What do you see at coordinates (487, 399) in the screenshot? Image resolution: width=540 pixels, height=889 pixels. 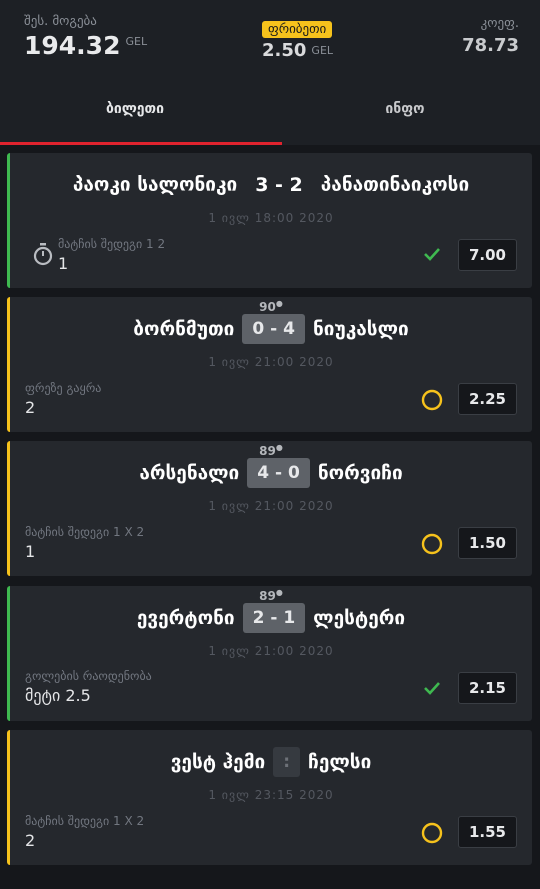 I see `odd-value: 2.25` at bounding box center [487, 399].